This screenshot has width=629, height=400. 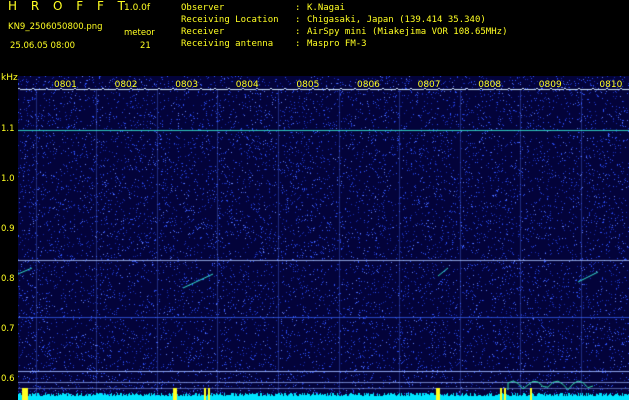 I want to click on meteor-count: 21, so click(x=145, y=46).